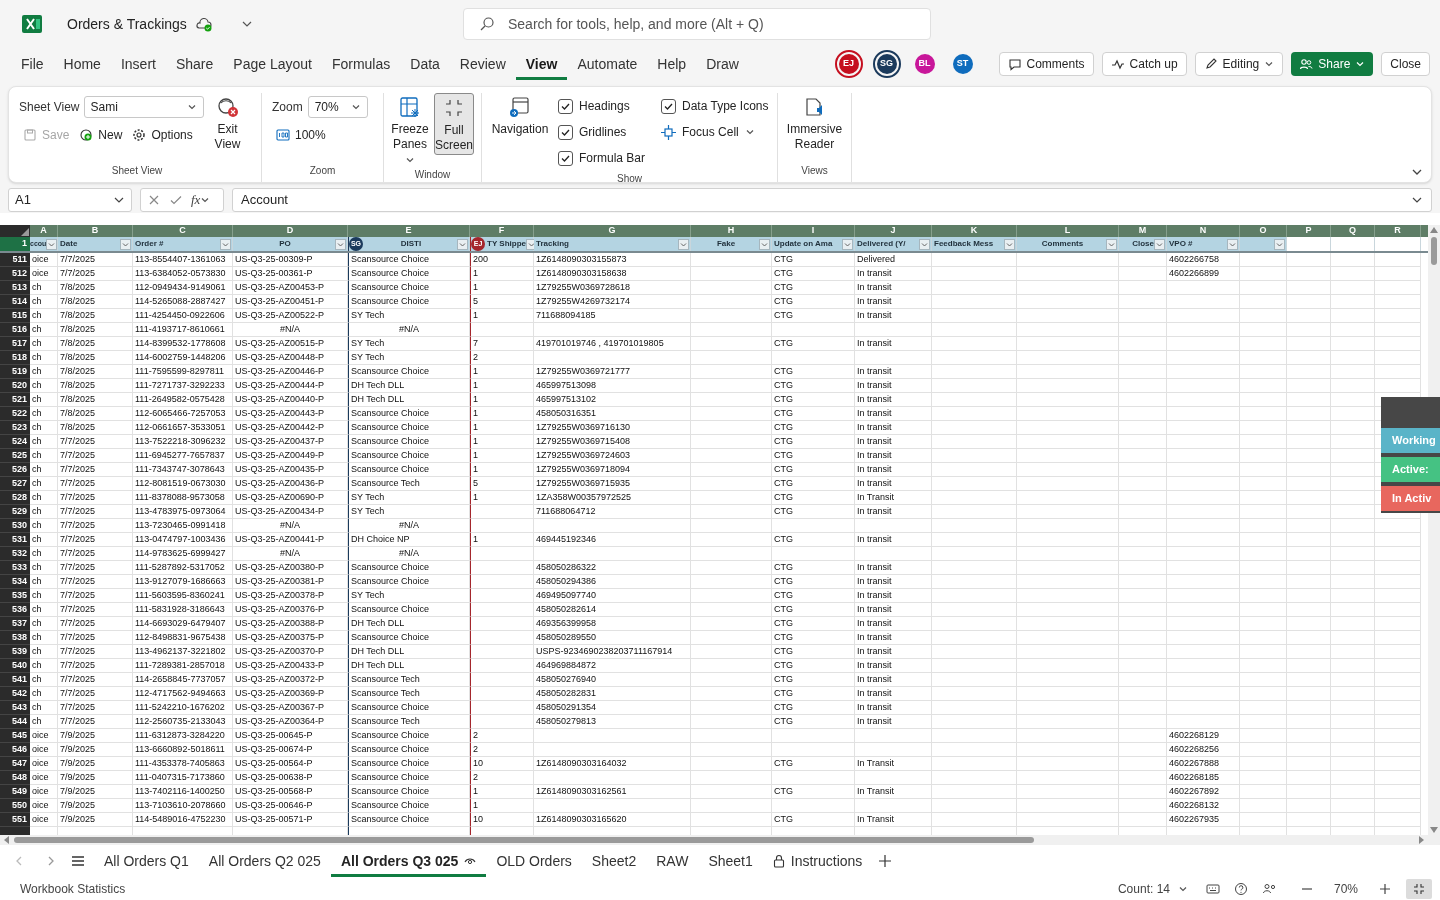 The image size is (1440, 900). Describe the element at coordinates (15, 764) in the screenshot. I see `row-number: 547` at that location.